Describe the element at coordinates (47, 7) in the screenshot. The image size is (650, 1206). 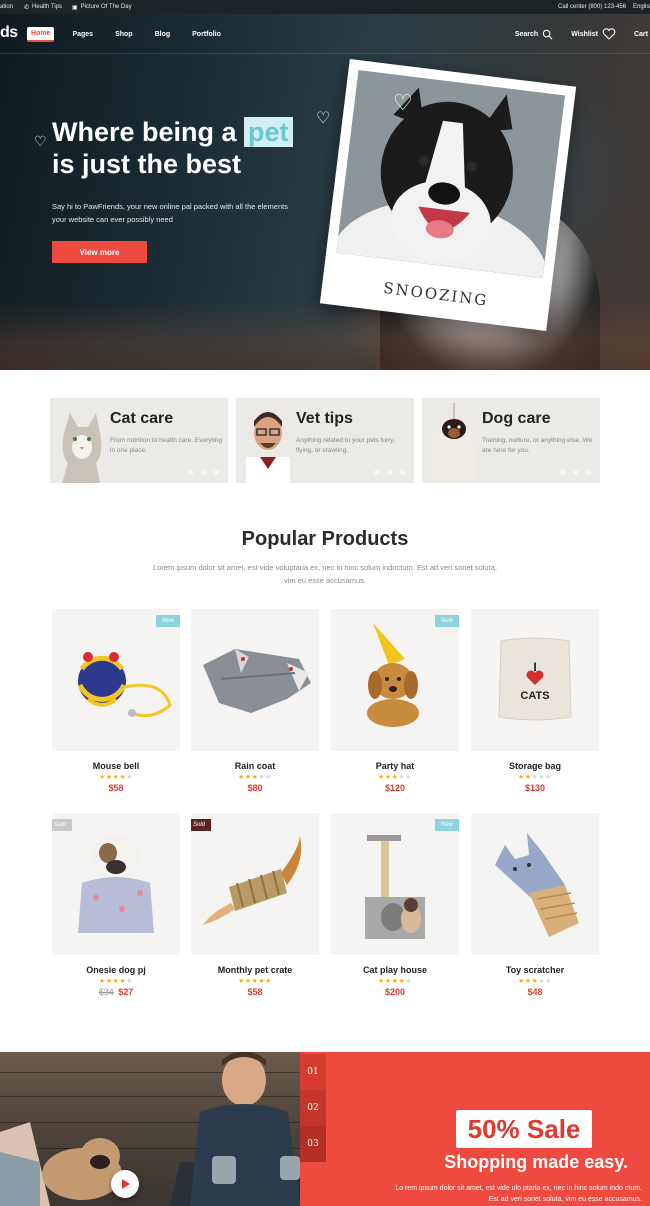
I see `health-tips-label: Health Tips` at that location.